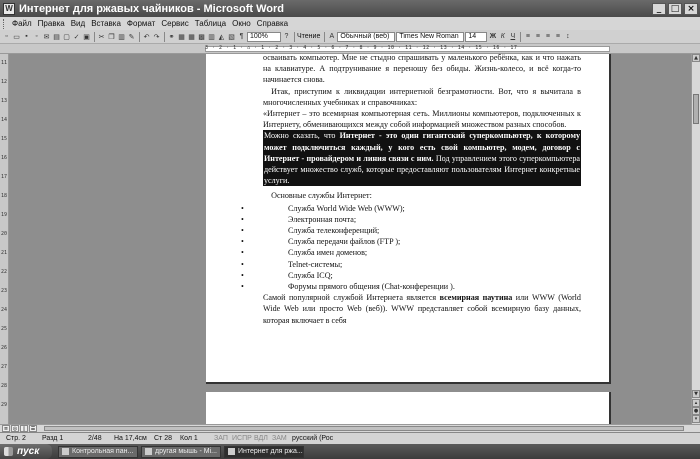  I want to click on align-right-icon: ≡, so click(547, 36).